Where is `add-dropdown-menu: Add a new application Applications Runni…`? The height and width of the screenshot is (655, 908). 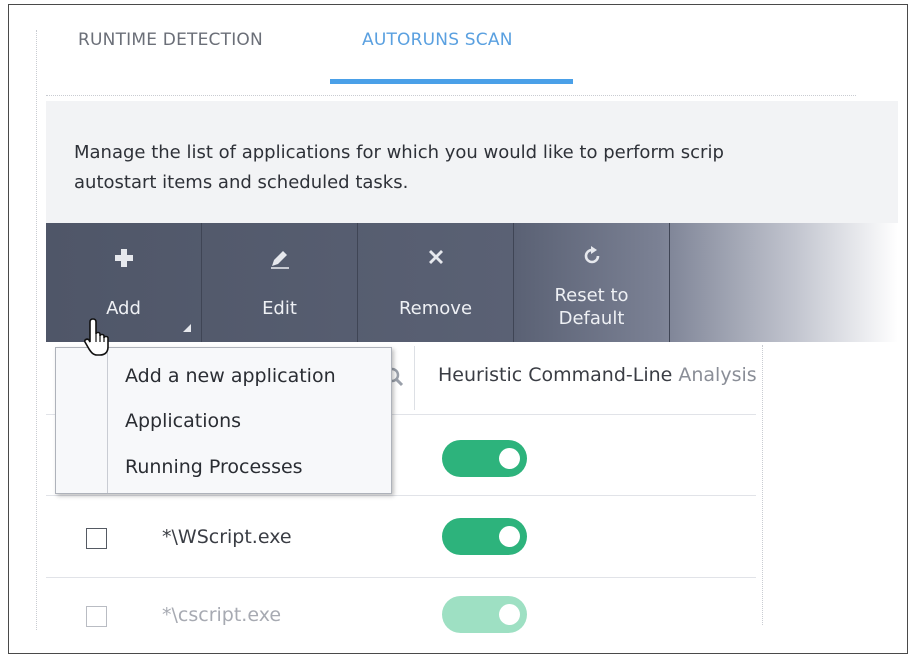
add-dropdown-menu: Add a new application Applications Runni… is located at coordinates (223, 420).